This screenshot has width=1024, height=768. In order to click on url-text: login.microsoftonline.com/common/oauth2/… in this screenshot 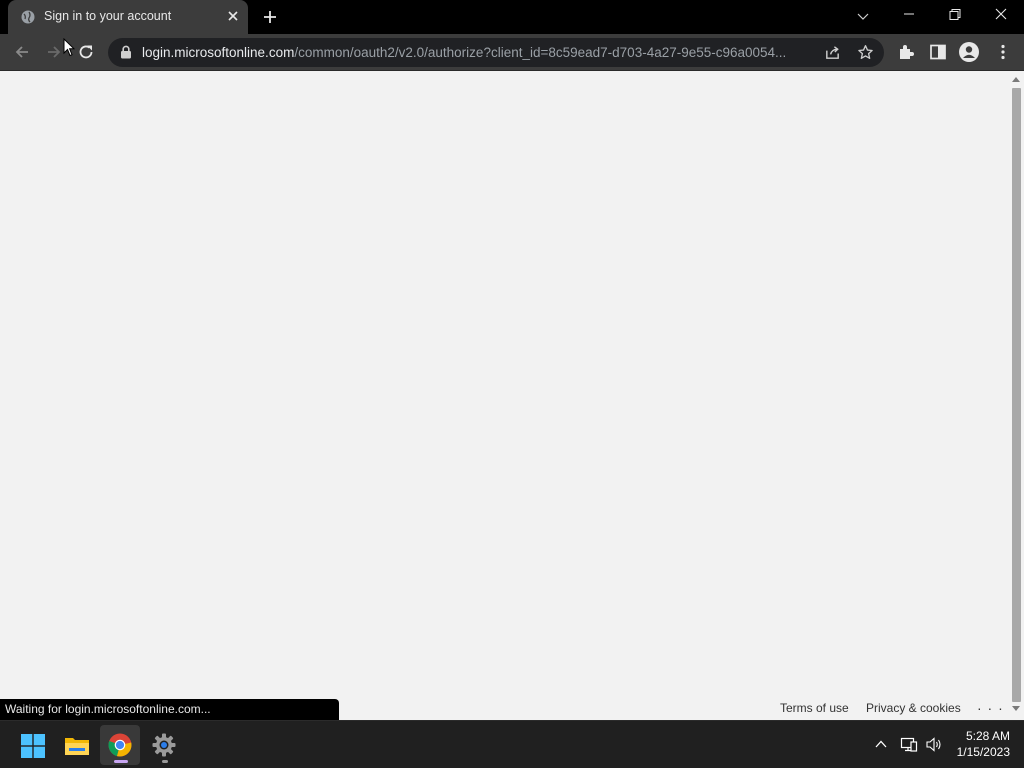, I will do `click(480, 52)`.